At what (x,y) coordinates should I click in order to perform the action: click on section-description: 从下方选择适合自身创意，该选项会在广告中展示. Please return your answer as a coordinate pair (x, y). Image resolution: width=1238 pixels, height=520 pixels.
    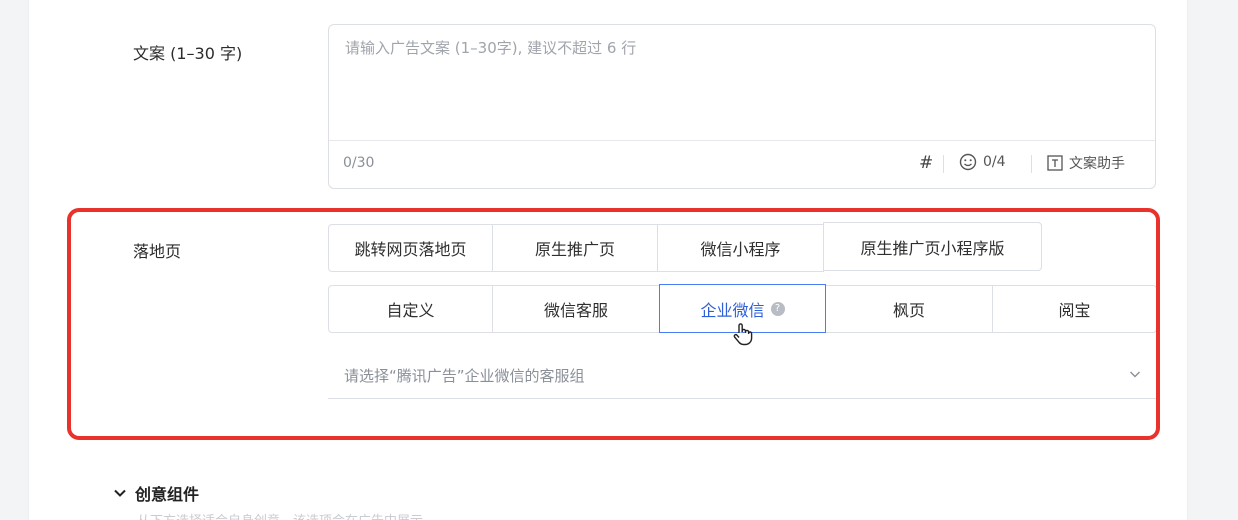
    Looking at the image, I should click on (280, 515).